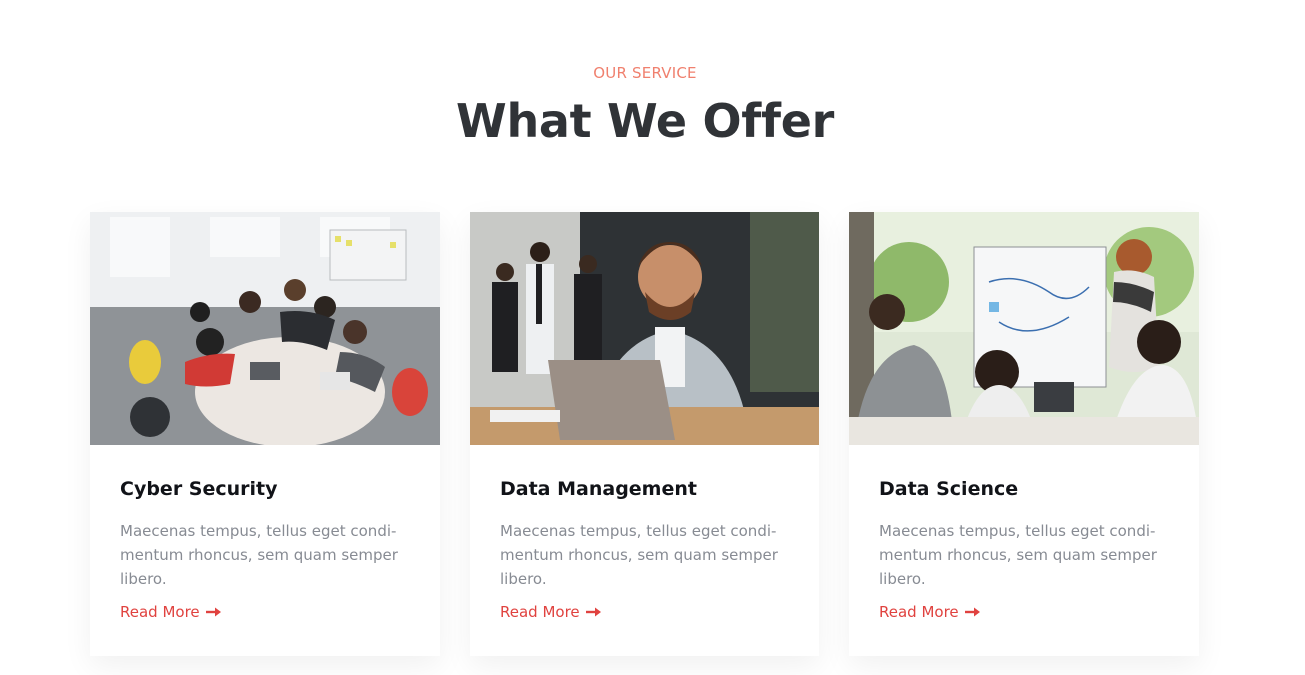 The image size is (1305, 675). I want to click on card-title: Data Science, so click(949, 489).